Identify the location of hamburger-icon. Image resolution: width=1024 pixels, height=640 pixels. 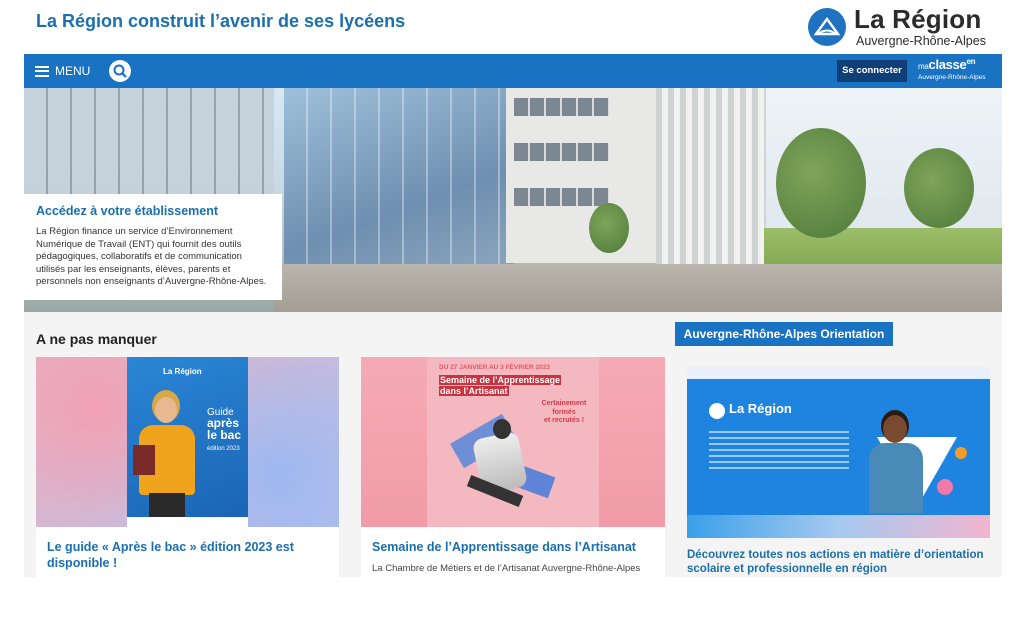
(42, 71).